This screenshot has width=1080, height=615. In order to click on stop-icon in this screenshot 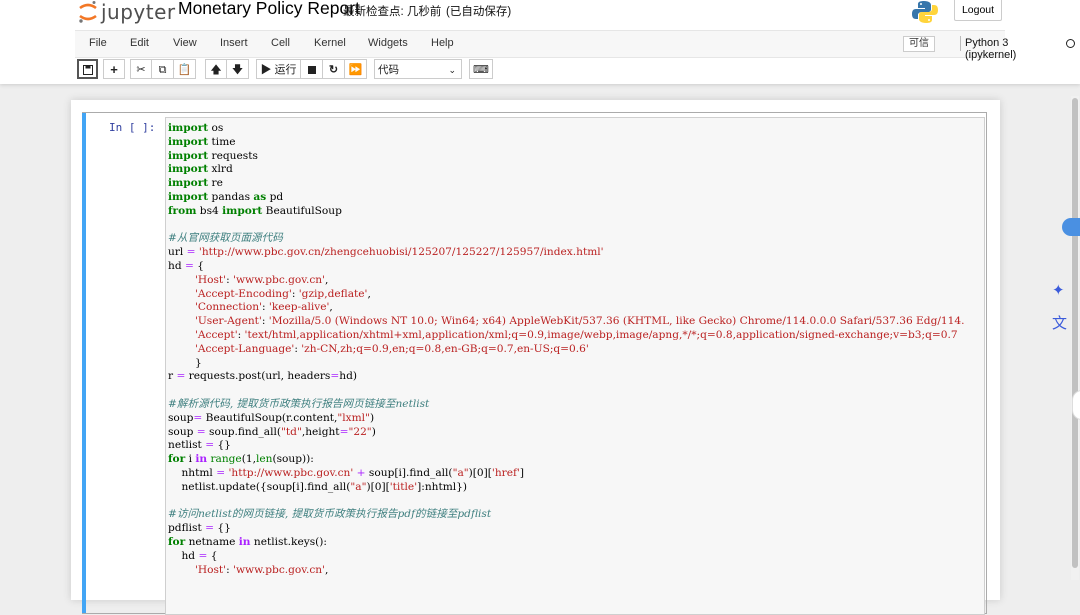, I will do `click(311, 70)`.